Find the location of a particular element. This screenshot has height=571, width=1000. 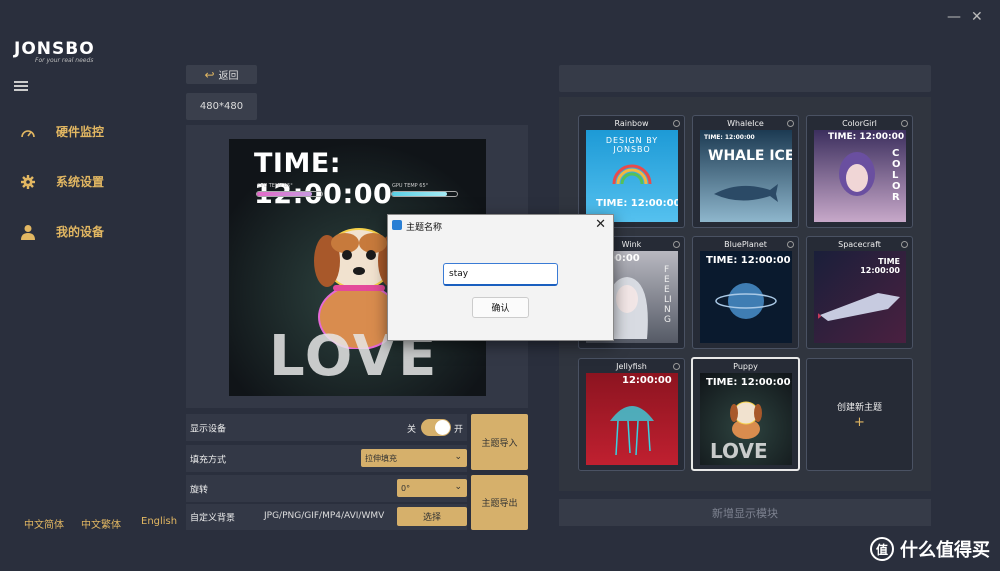

fill-mode-value: 拉伸填充 is located at coordinates (381, 458).